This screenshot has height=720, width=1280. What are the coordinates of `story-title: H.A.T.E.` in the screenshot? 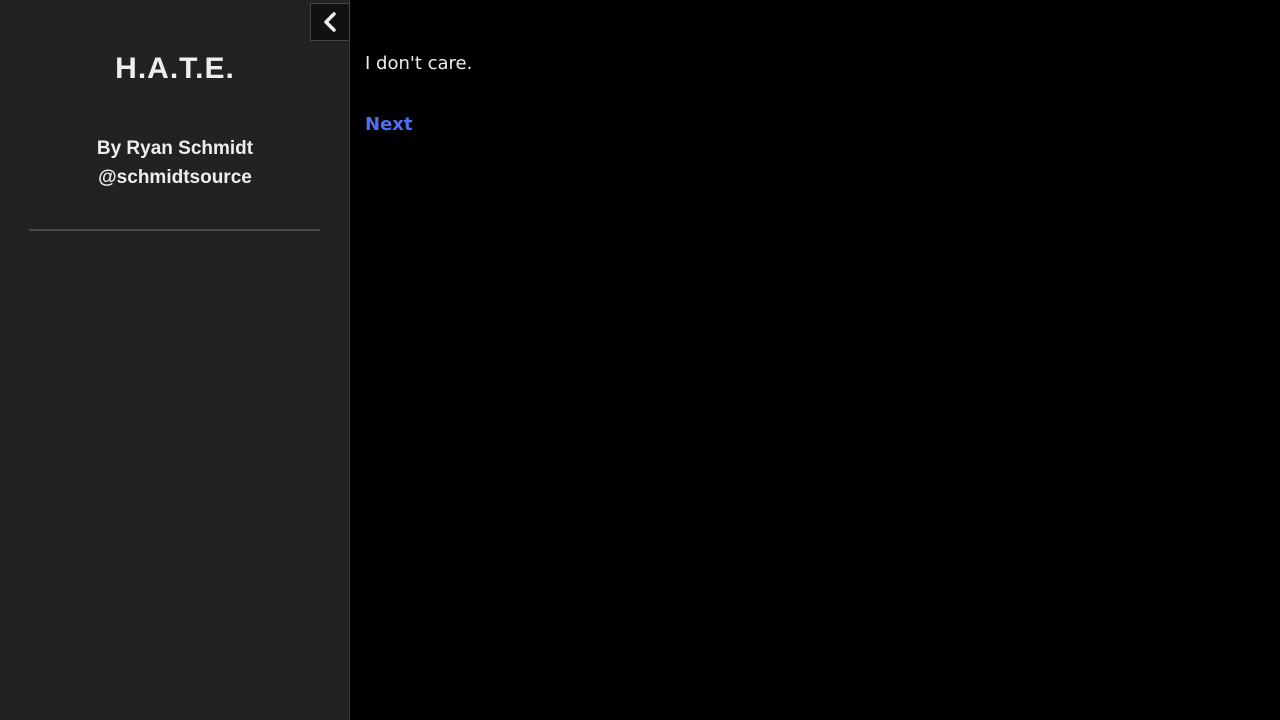 It's located at (175, 68).